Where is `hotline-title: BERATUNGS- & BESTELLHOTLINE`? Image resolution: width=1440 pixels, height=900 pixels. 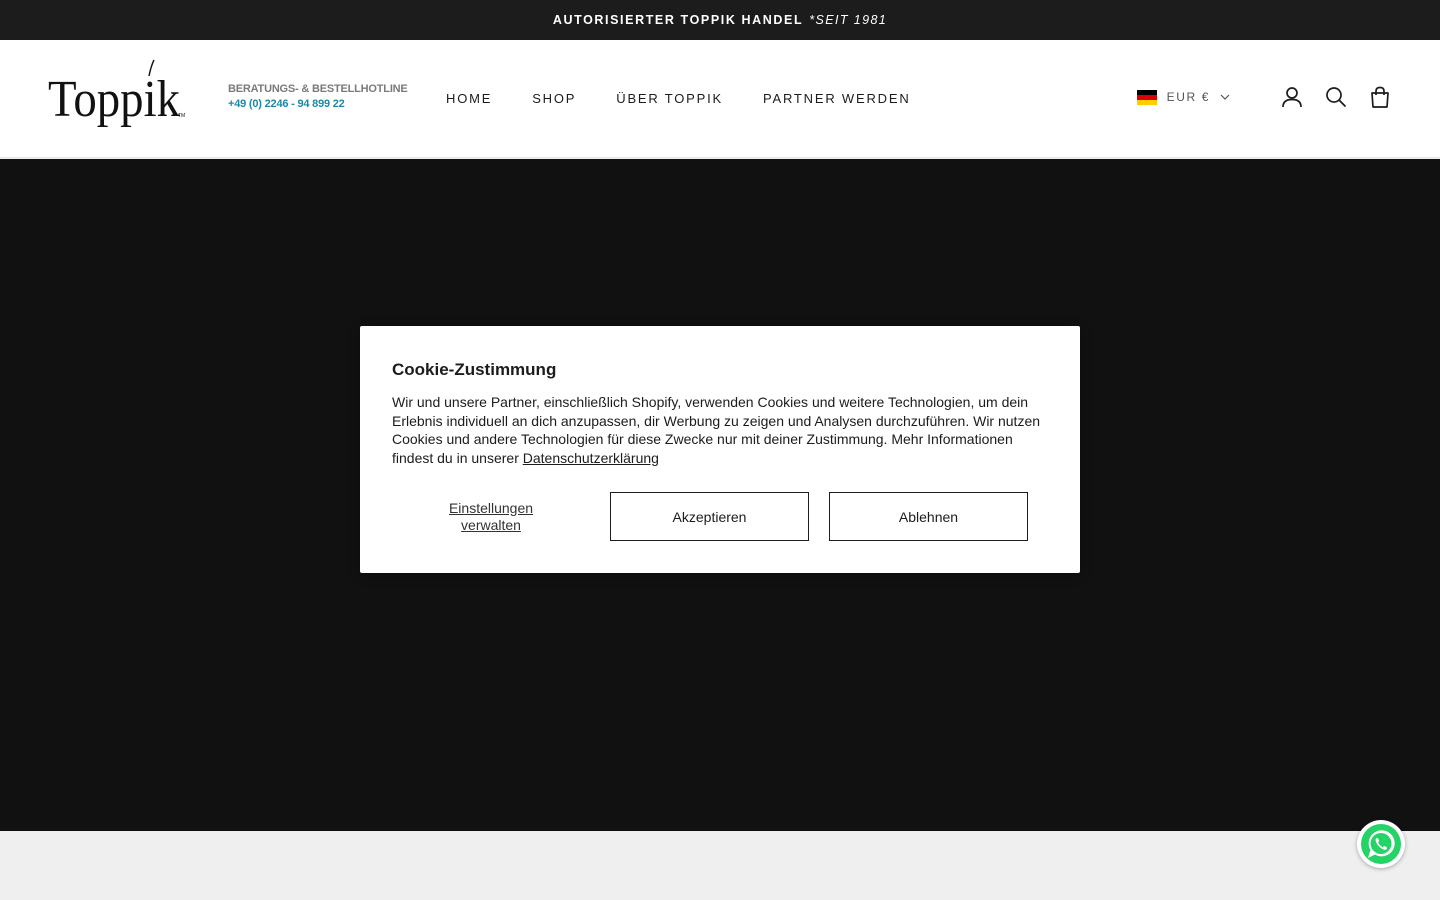
hotline-title: BERATUNGS- & BESTELLHOTLINE is located at coordinates (318, 89).